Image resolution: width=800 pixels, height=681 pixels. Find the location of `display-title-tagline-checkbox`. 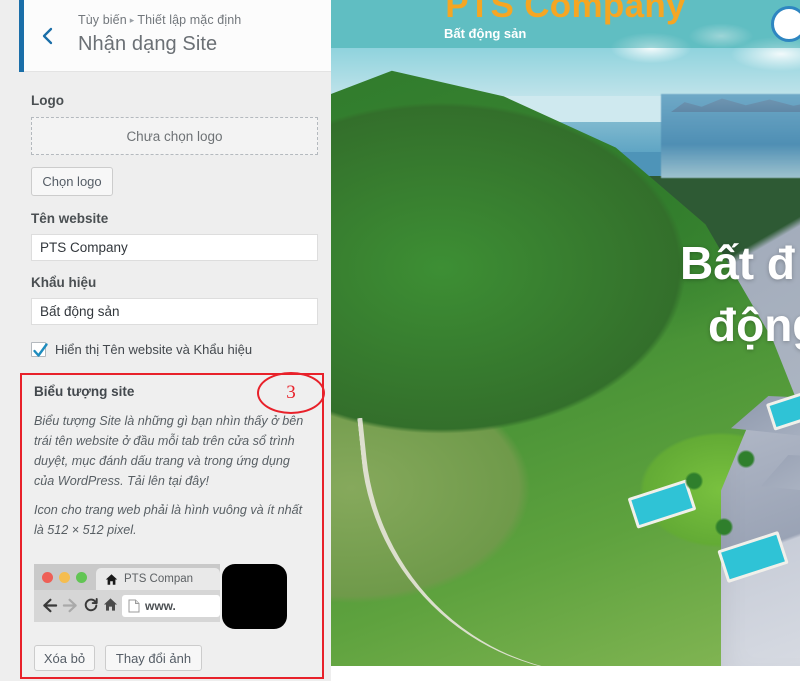

display-title-tagline-checkbox is located at coordinates (39, 349).